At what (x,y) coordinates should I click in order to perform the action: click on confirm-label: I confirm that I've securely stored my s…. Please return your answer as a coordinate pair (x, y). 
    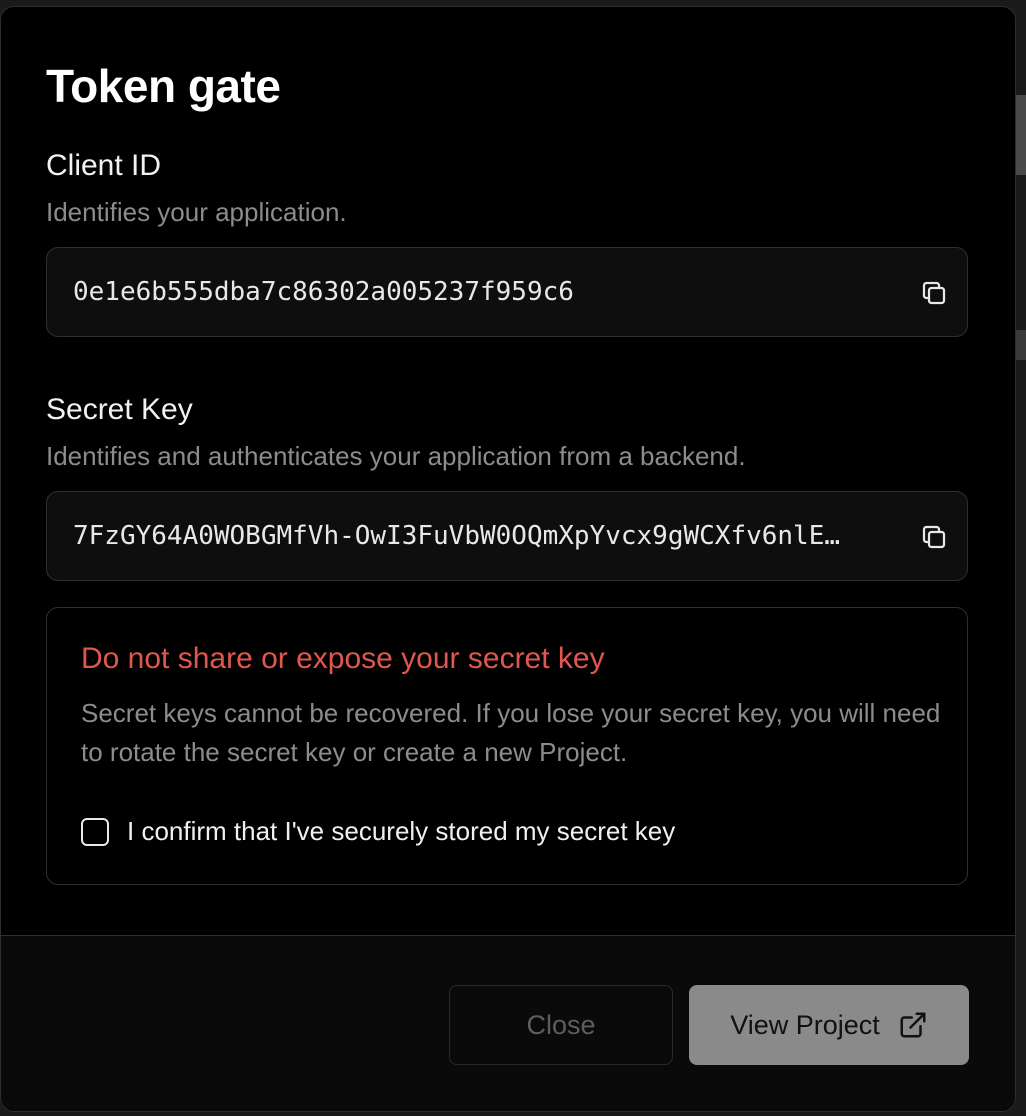
    Looking at the image, I should click on (401, 831).